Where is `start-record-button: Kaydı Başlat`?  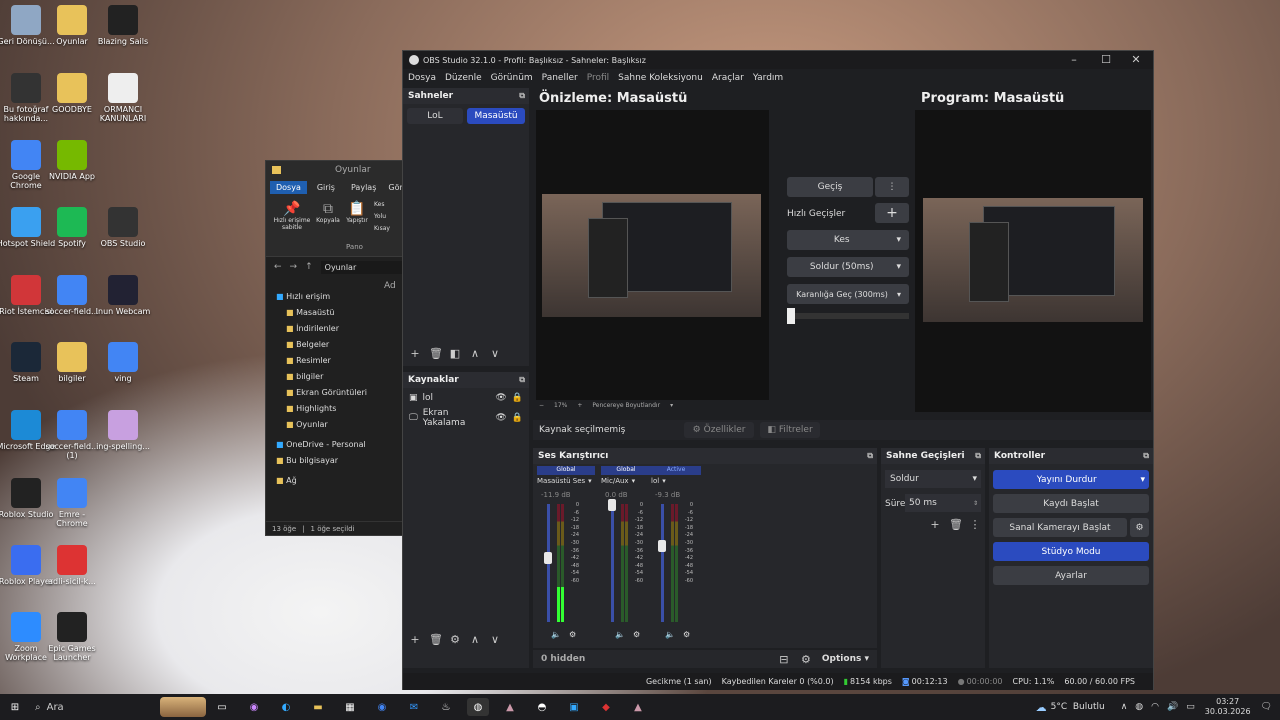
start-record-button: Kaydı Başlat is located at coordinates (1071, 503).